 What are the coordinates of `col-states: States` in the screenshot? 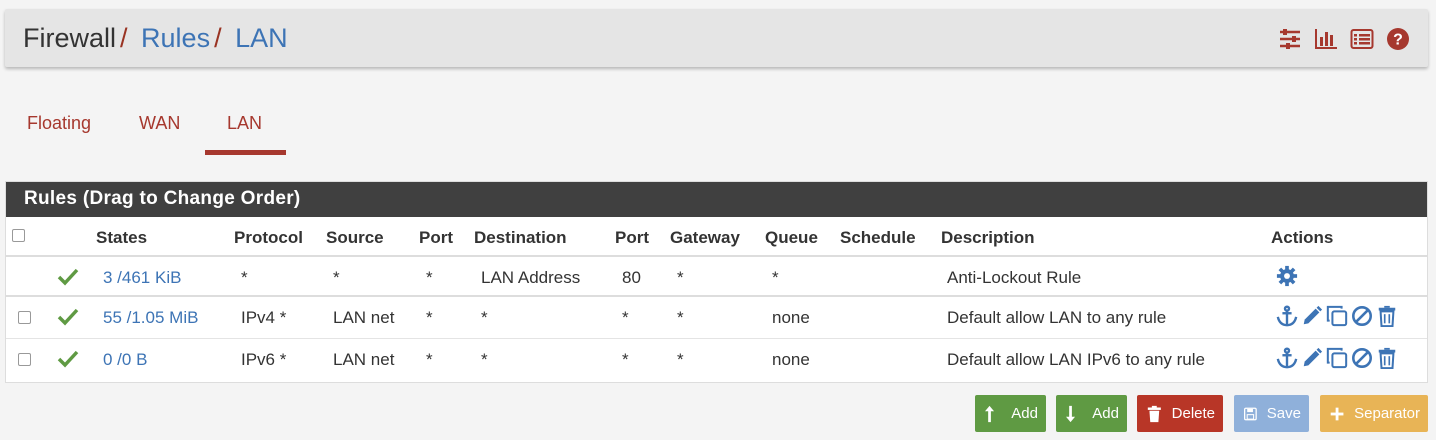 It's located at (122, 237).